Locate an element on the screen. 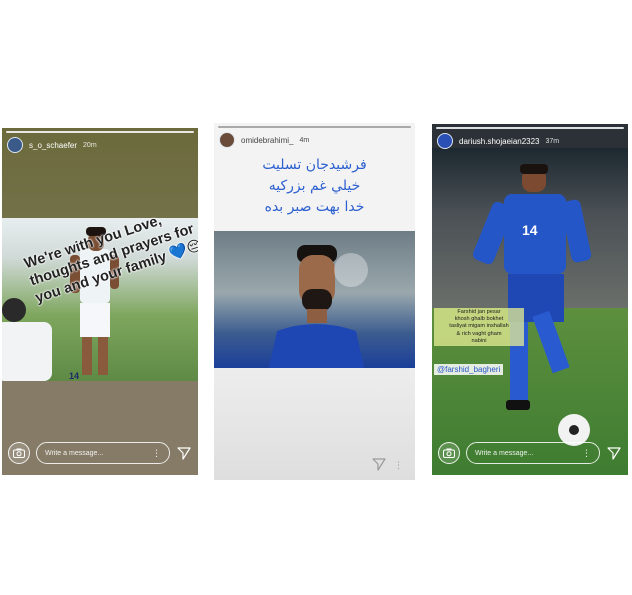 The image size is (632, 595). username: dariush.shojaeian2323 is located at coordinates (499, 141).